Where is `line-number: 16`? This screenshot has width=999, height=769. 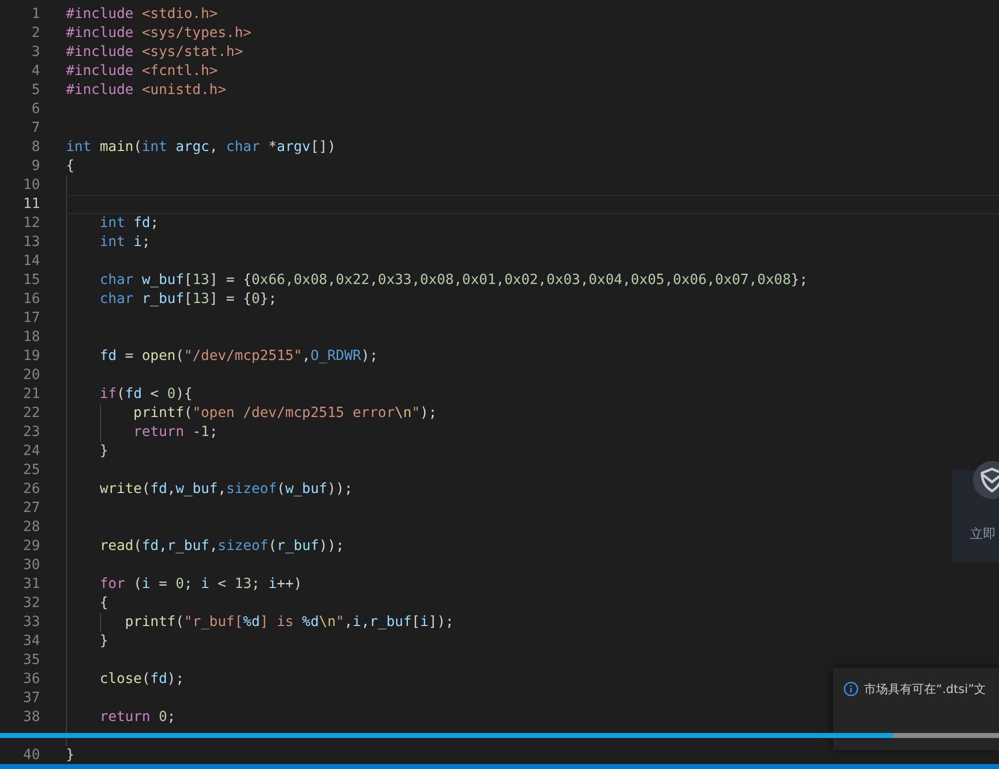 line-number: 16 is located at coordinates (31, 299).